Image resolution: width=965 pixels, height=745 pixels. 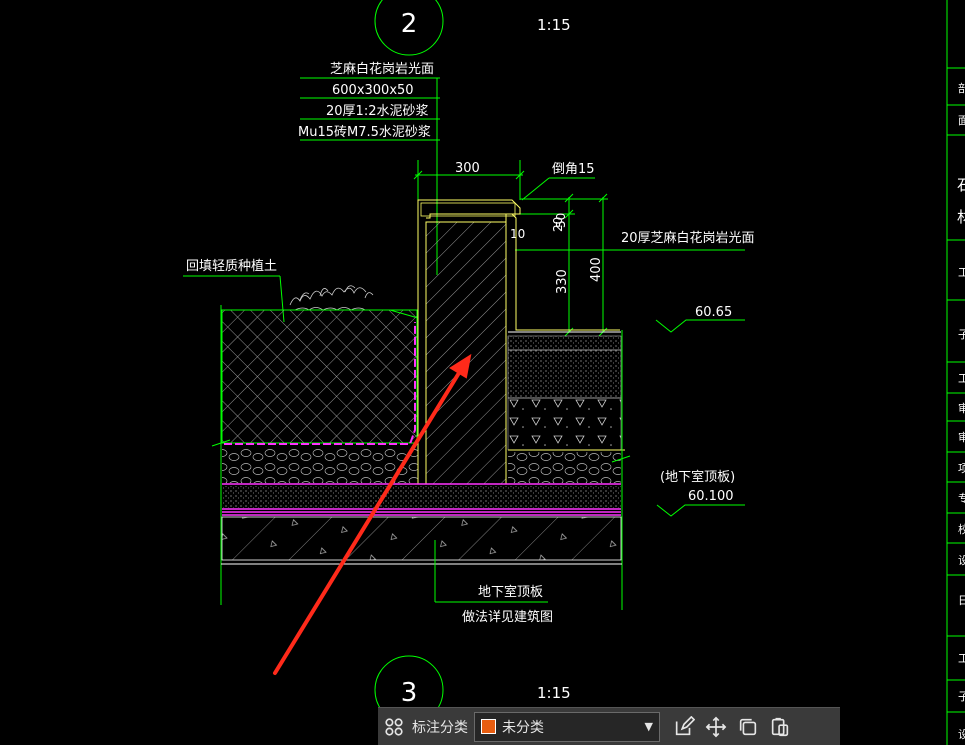 I want to click on basement-roof-paren-label: (地下室顶板), so click(x=697, y=477).